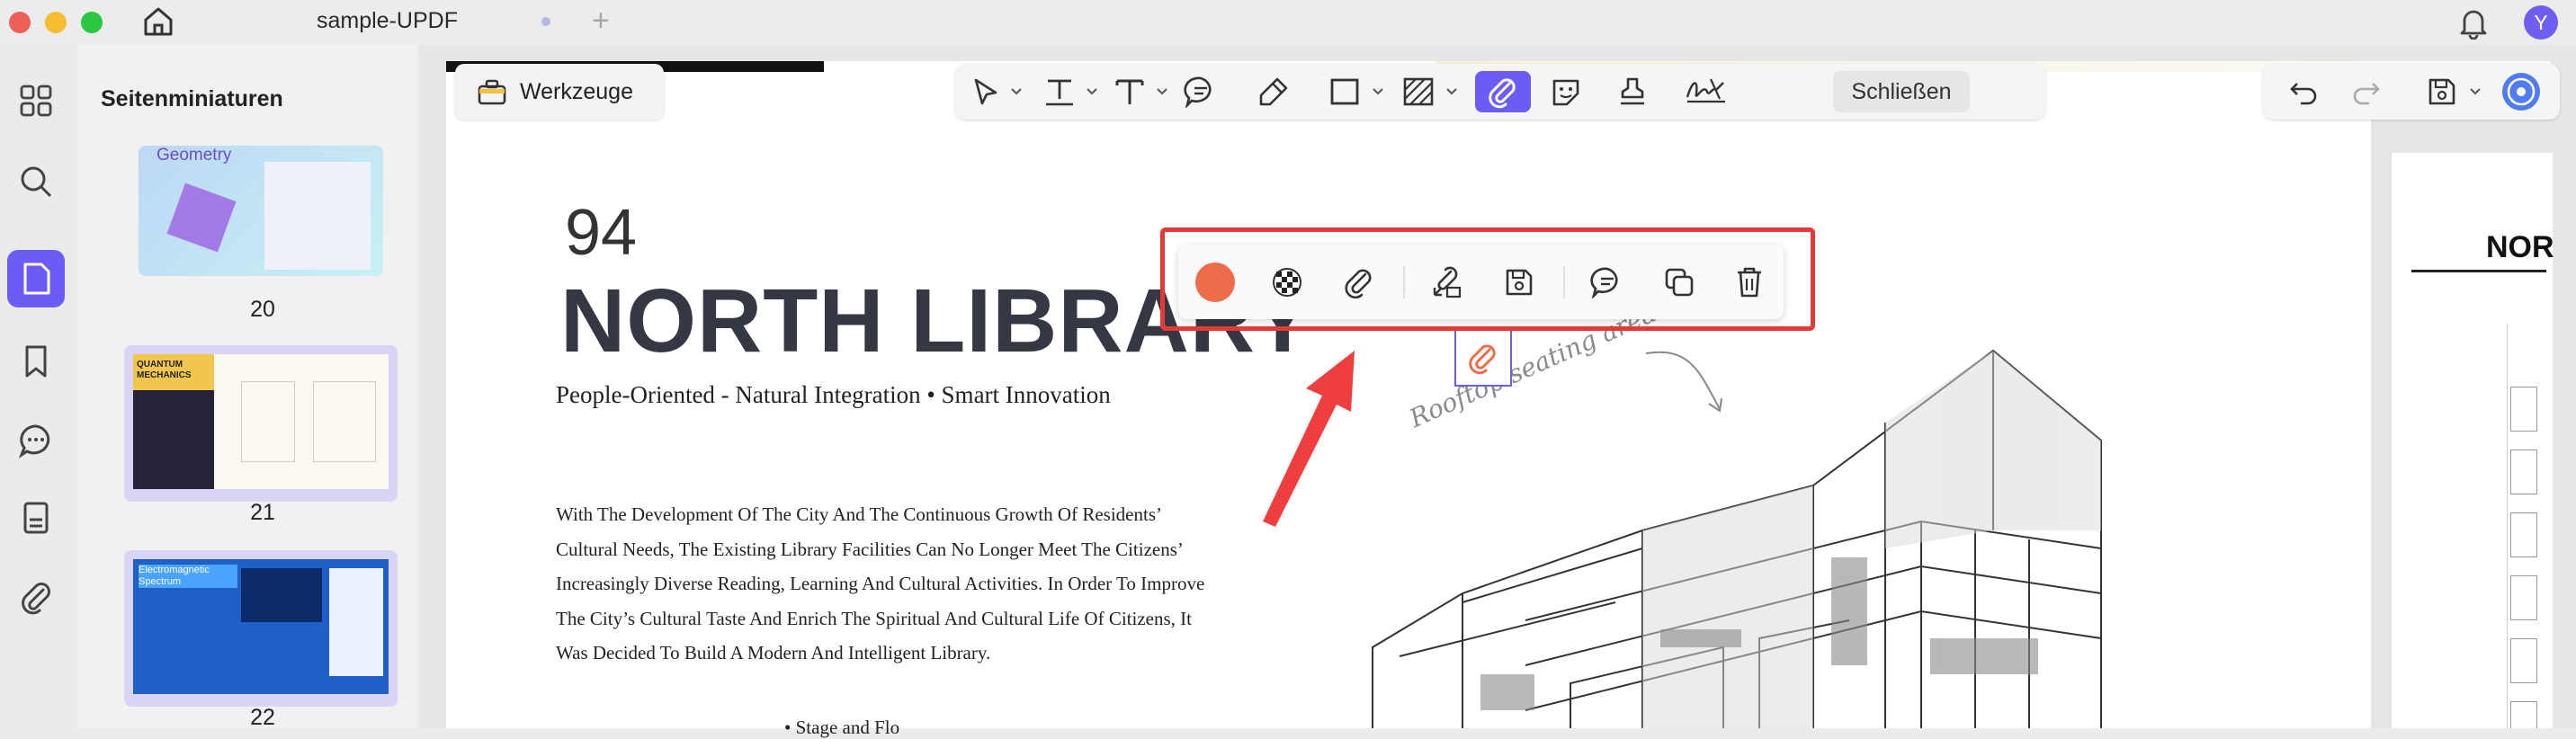 This screenshot has width=2576, height=739. What do you see at coordinates (36, 518) in the screenshot?
I see `document-icon` at bounding box center [36, 518].